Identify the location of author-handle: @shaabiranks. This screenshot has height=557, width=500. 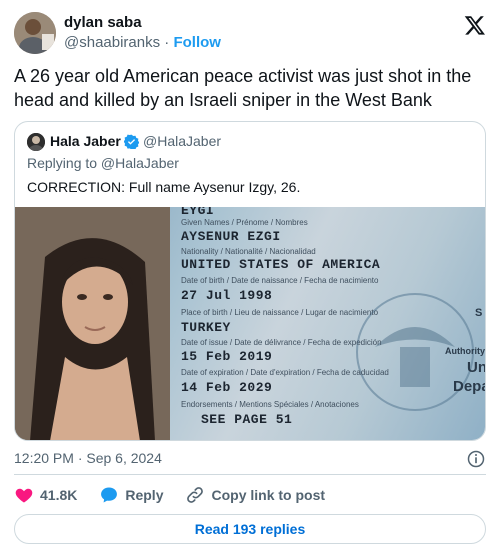
(112, 42).